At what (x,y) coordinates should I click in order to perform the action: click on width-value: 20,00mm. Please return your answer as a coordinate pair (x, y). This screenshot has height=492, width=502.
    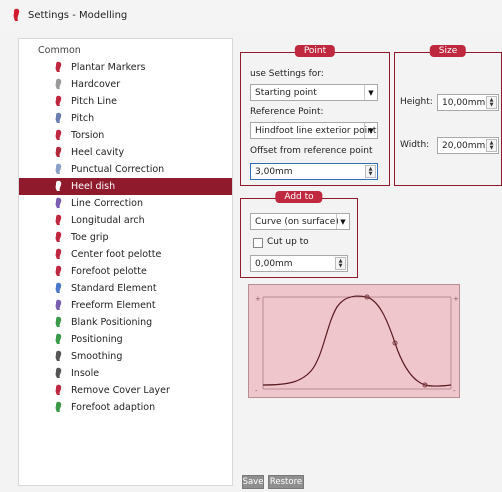
    Looking at the image, I should click on (464, 145).